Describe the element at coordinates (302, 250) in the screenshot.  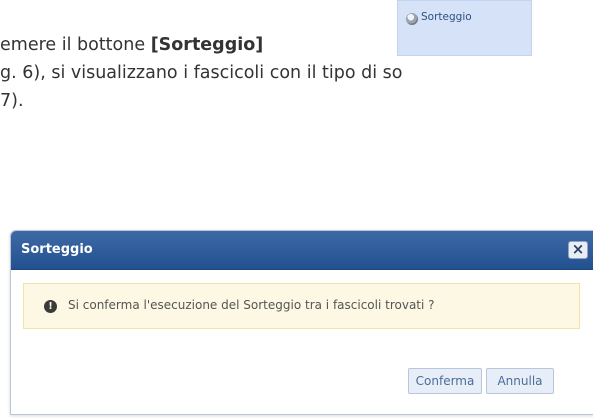
I see `dialog-header: Sorteggio ×` at that location.